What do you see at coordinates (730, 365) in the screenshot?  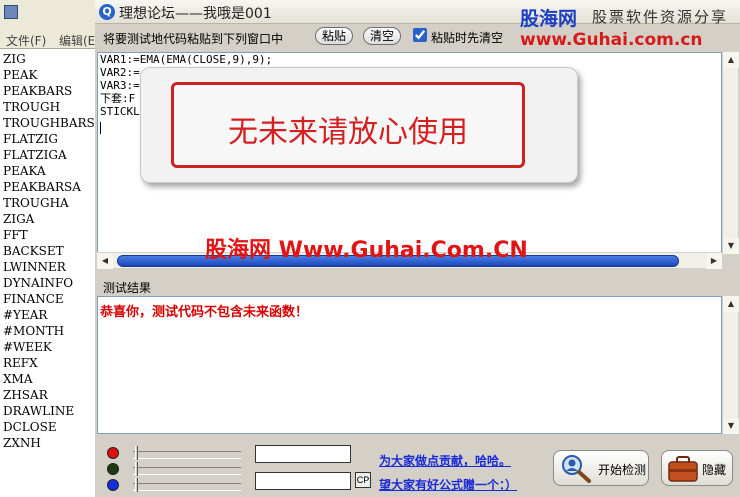 I see `result-vertical-scrollbar: ▲ ▼` at bounding box center [730, 365].